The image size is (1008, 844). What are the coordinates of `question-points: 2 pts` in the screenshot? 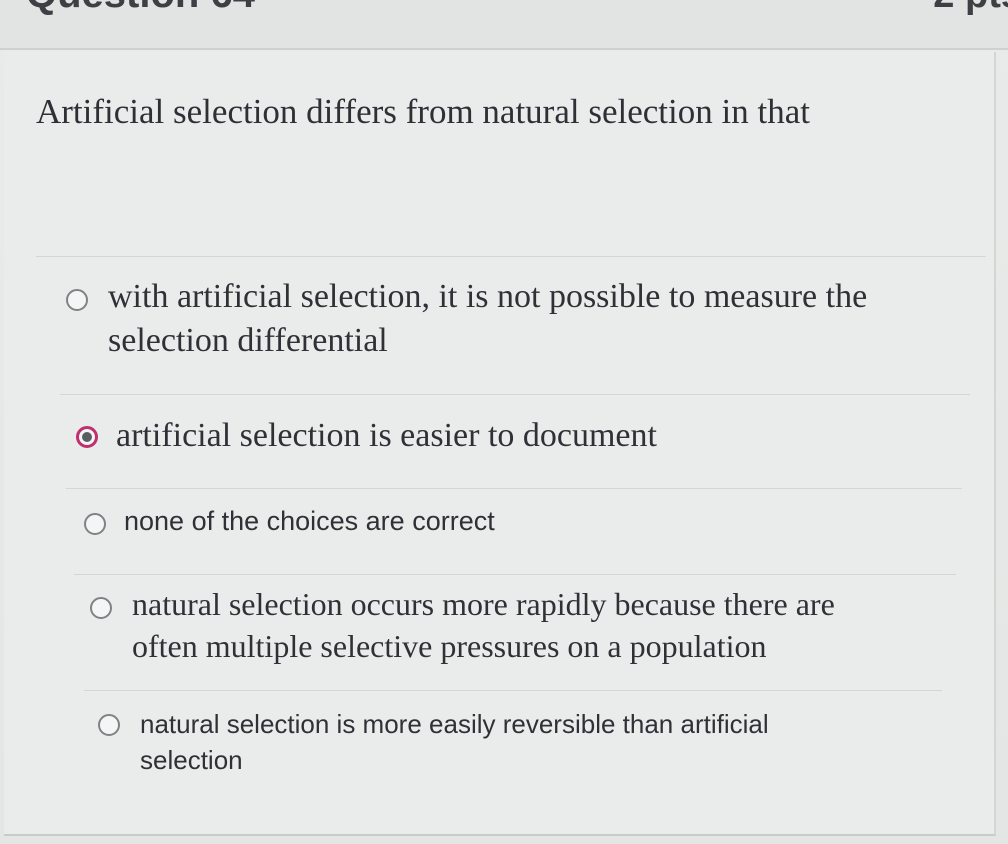 It's located at (970, 8).